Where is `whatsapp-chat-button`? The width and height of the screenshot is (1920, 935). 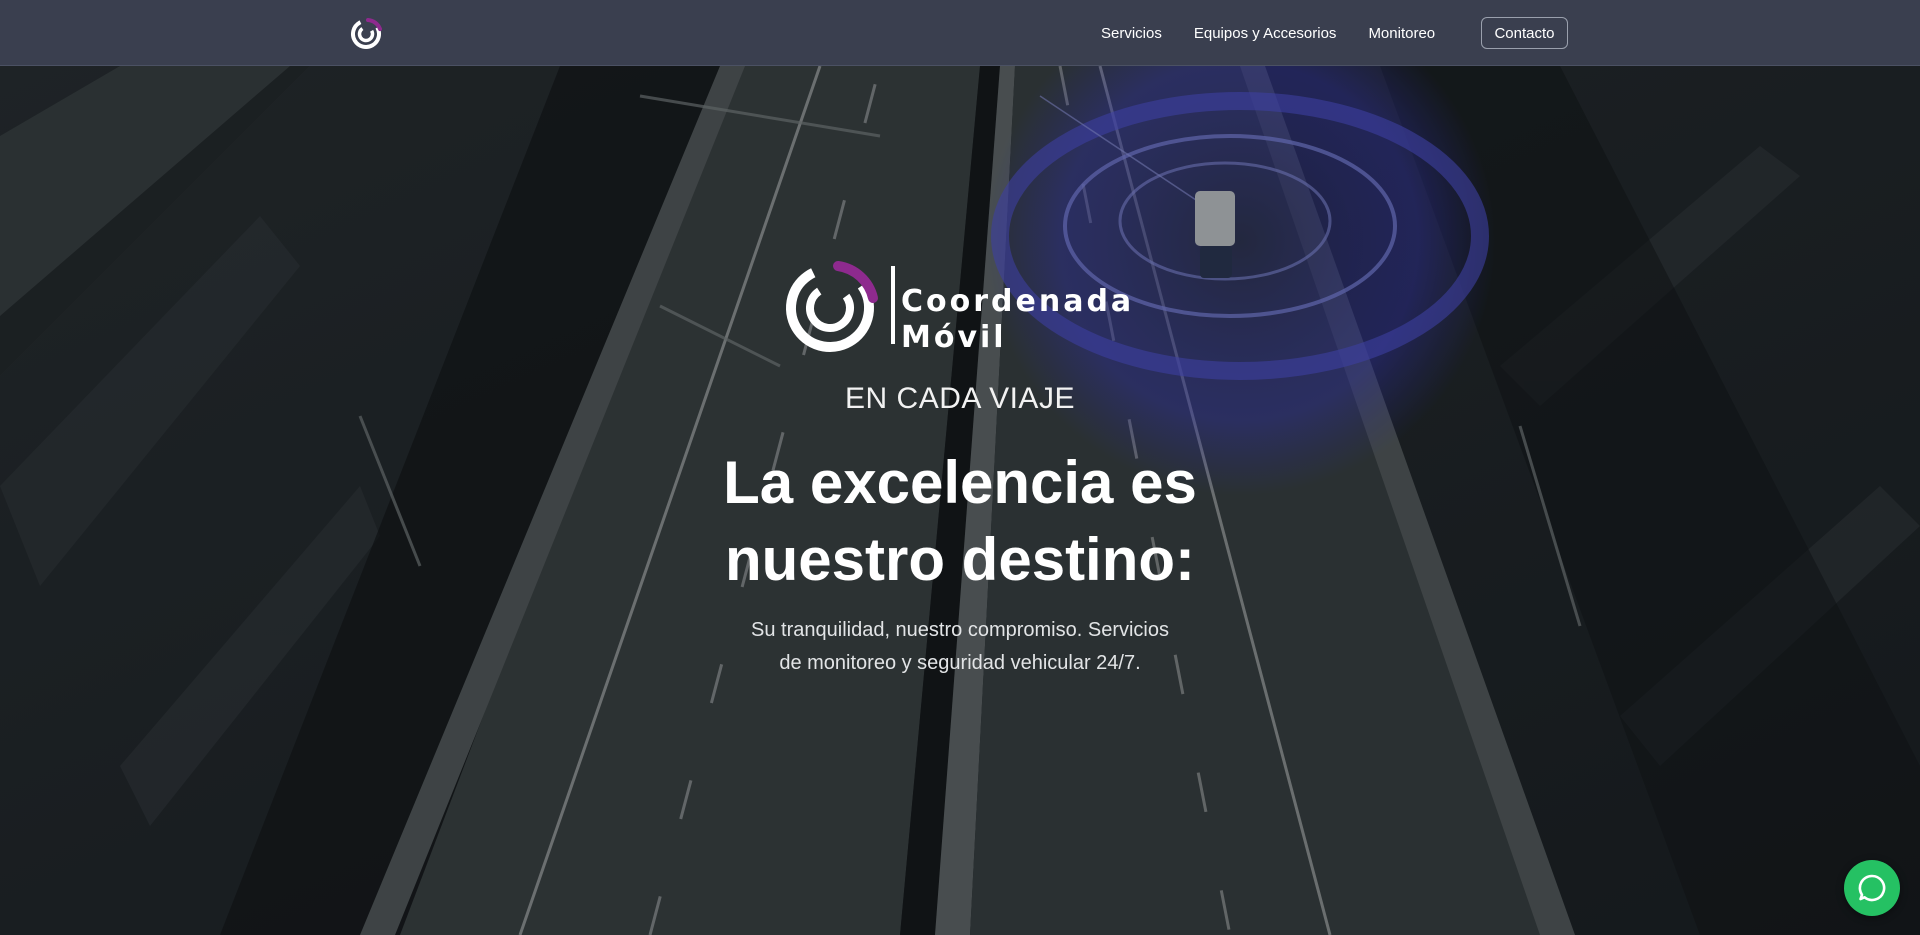 whatsapp-chat-button is located at coordinates (1872, 888).